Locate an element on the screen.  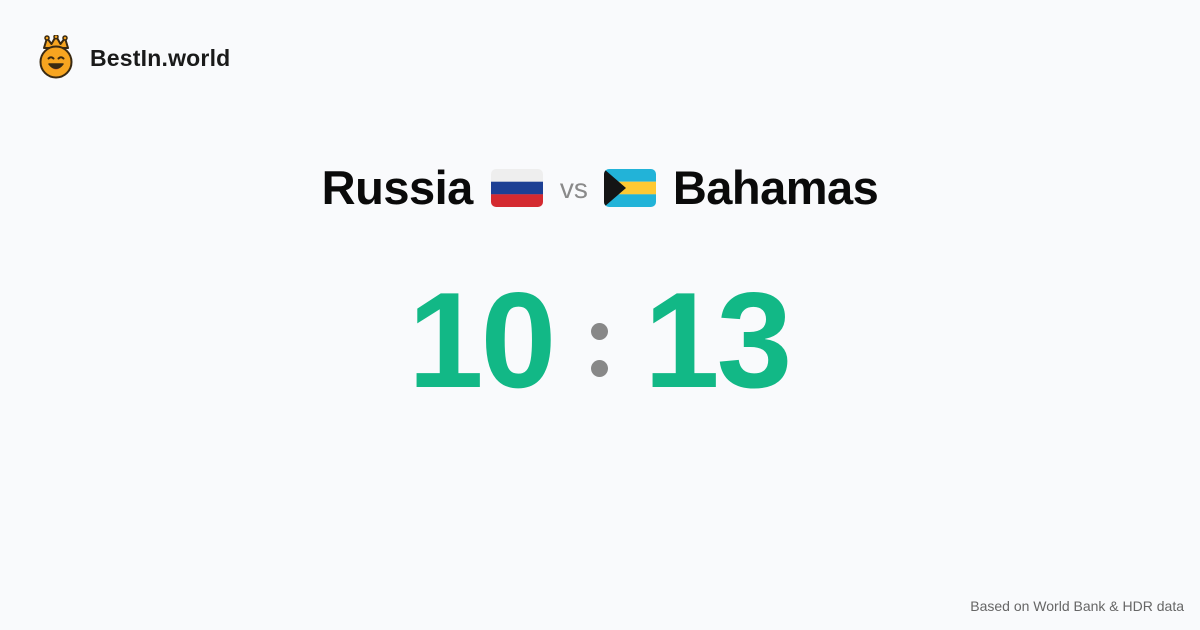
crowned-smiley-icon is located at coordinates (56, 57).